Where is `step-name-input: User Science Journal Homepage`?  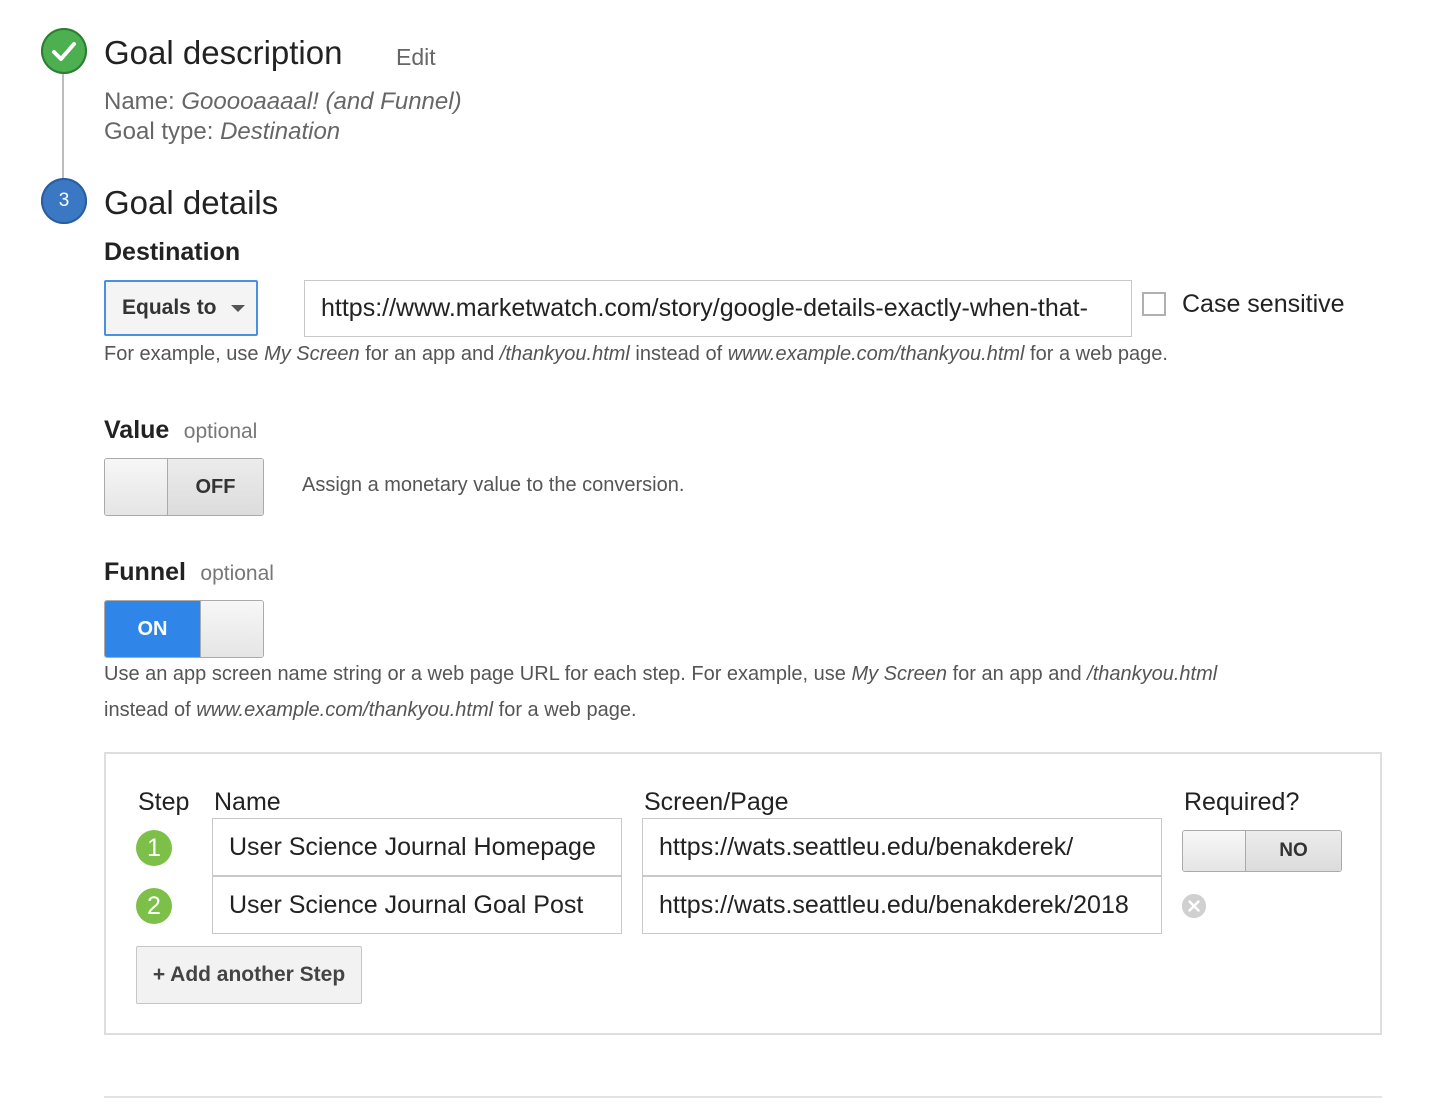 step-name-input: User Science Journal Homepage is located at coordinates (417, 847).